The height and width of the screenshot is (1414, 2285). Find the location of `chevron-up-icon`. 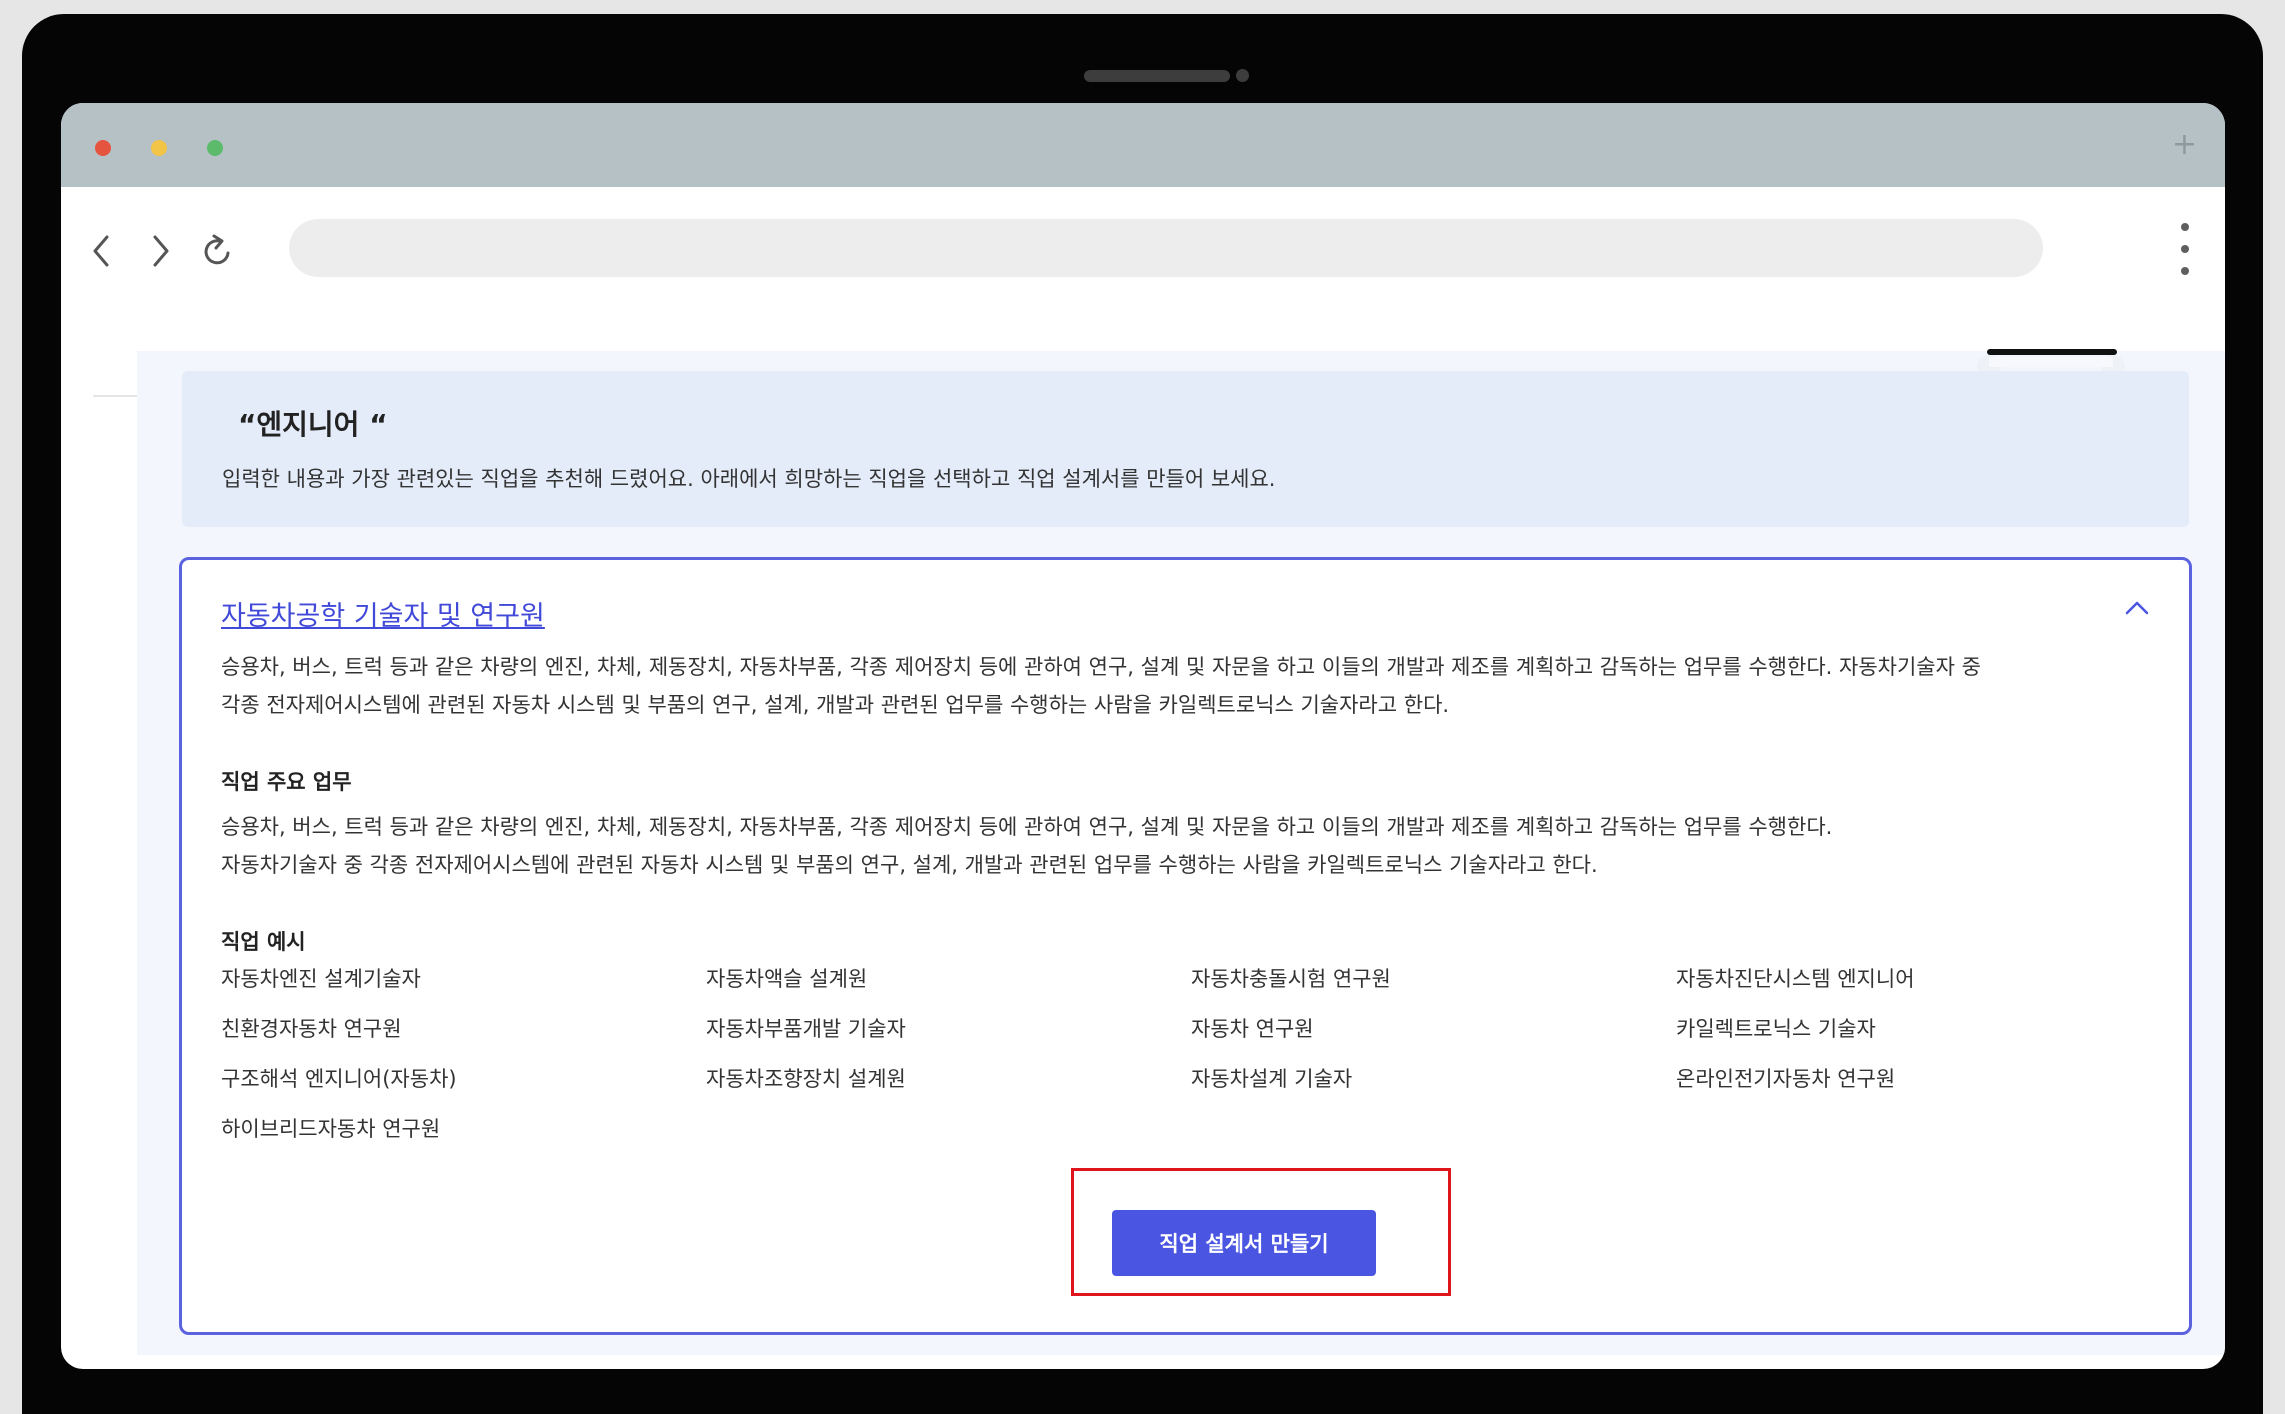

chevron-up-icon is located at coordinates (2137, 608).